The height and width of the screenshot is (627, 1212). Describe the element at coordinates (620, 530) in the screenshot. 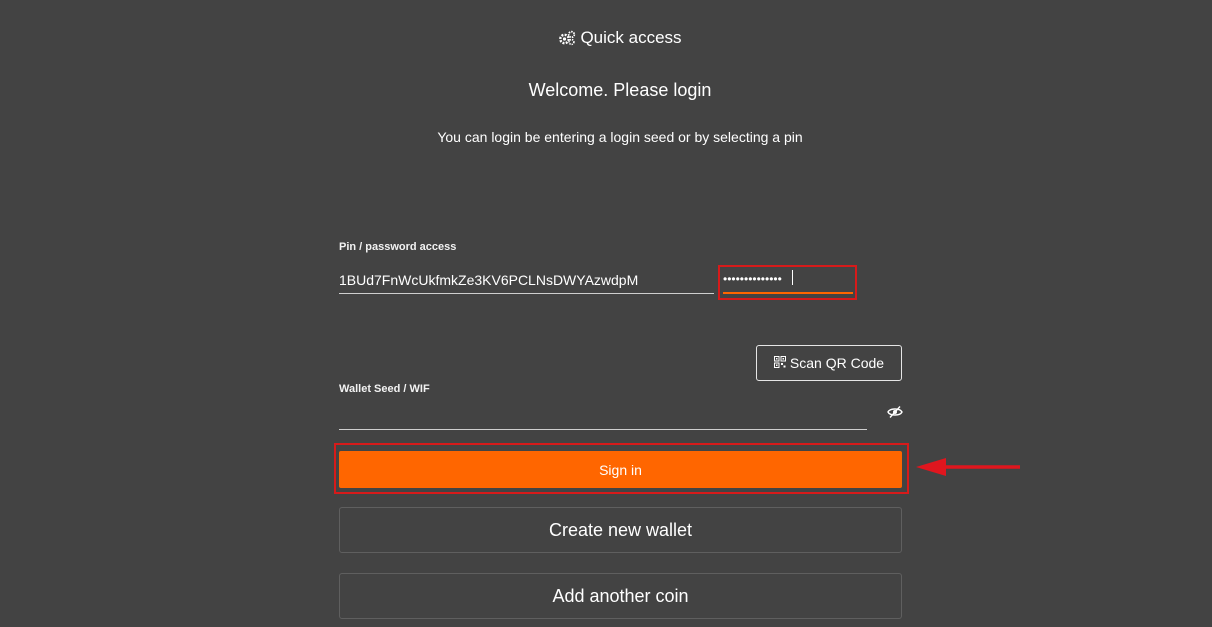

I see `create-new-wallet-button: Create new wallet` at that location.